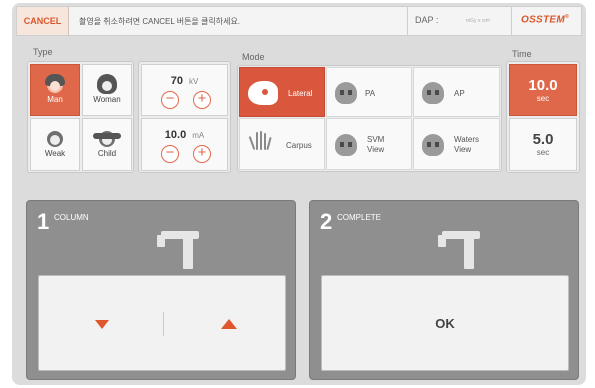  I want to click on cancel-notice: 촬영을 취소하려면 CANCEL 버튼을 클릭하세요., so click(160, 21).